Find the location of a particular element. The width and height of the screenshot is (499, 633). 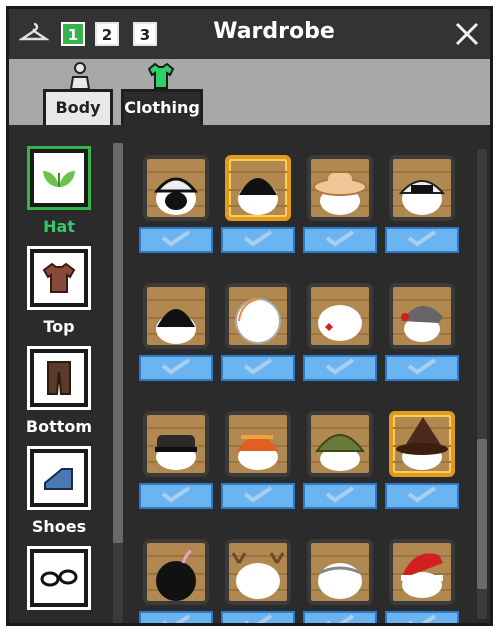

shoe-icon is located at coordinates (58, 479).